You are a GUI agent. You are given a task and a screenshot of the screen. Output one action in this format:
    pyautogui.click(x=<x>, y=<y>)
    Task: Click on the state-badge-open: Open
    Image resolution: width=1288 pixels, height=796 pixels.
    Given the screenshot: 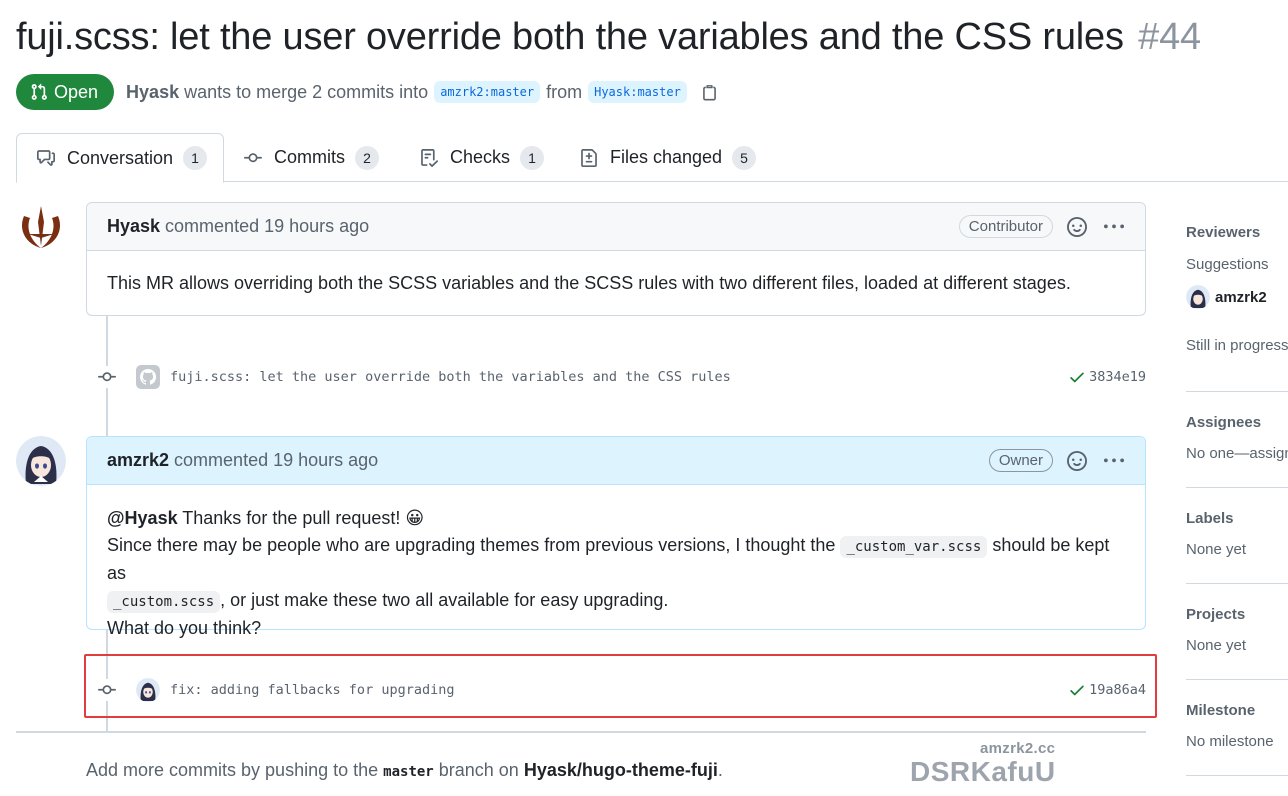 What is the action you would take?
    pyautogui.click(x=65, y=92)
    